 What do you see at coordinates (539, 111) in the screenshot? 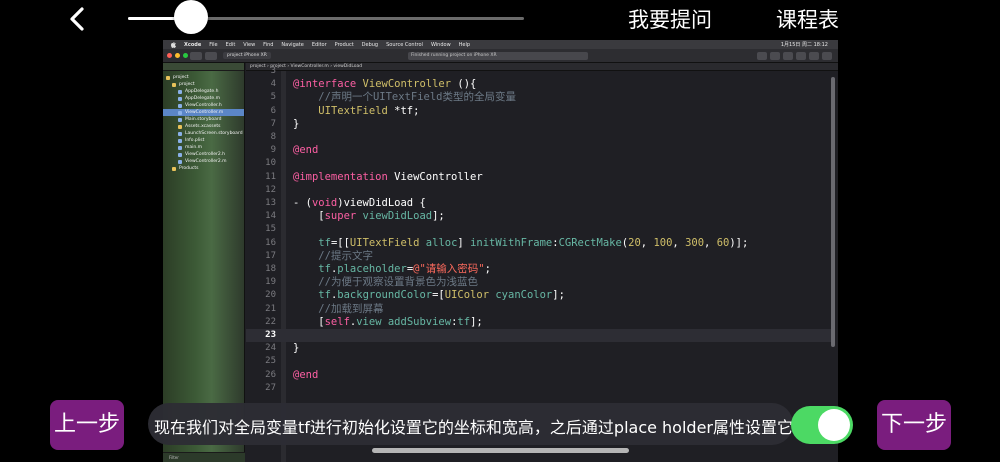
I see `code-line: 6 UITextField *tf;` at bounding box center [539, 111].